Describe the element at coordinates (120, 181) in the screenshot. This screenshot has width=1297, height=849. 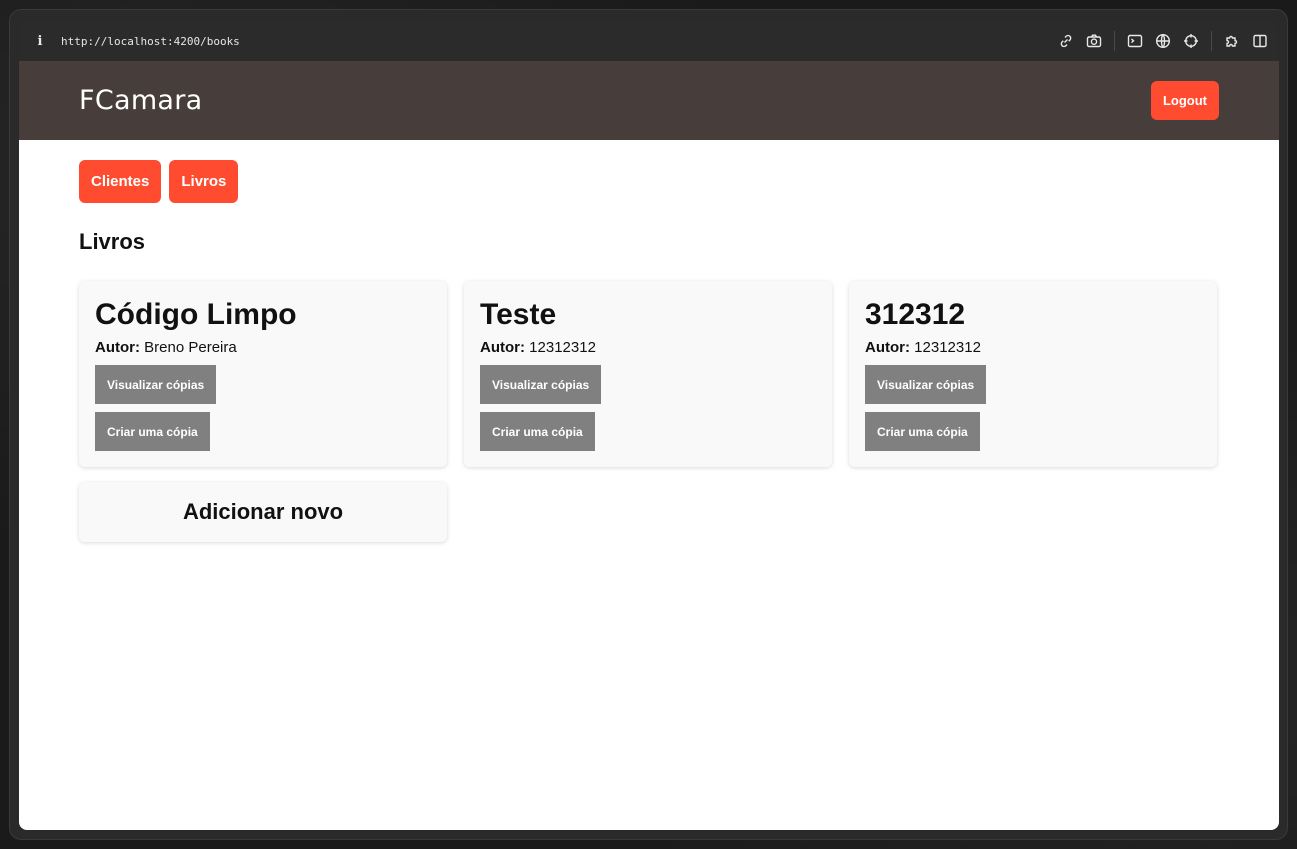
I see `nav-clients-button: Clientes` at that location.